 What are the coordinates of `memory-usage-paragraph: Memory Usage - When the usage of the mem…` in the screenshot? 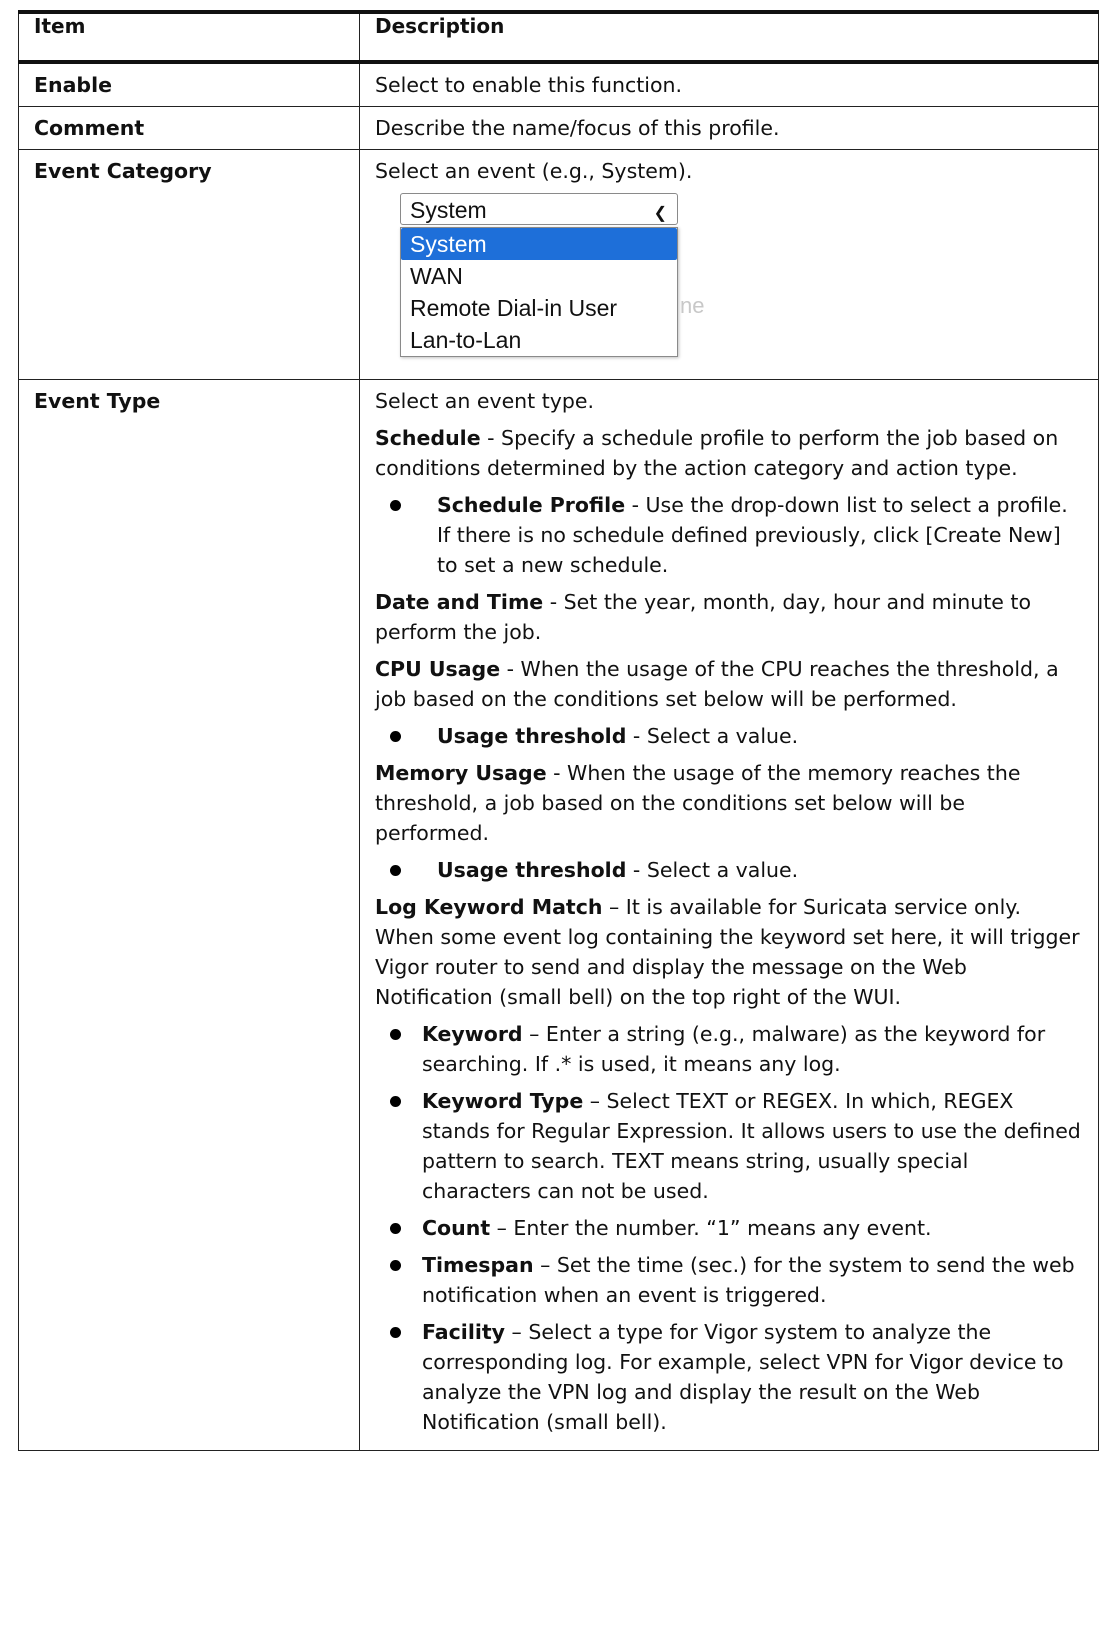 It's located at (729, 803).